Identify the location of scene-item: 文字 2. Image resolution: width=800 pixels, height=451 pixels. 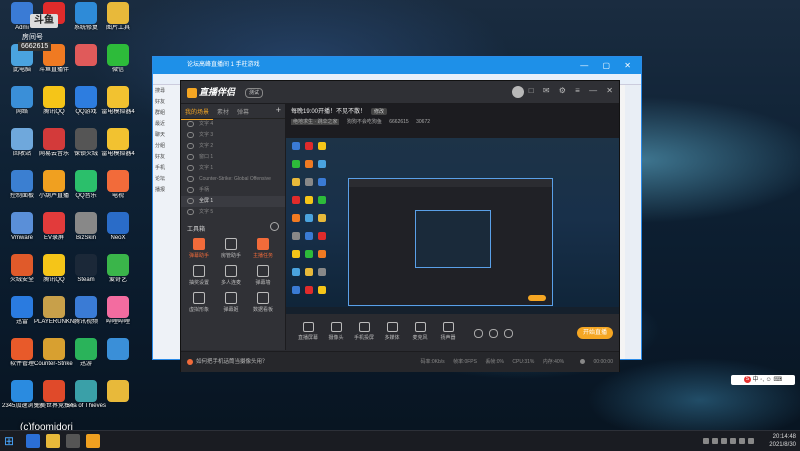
(233, 146).